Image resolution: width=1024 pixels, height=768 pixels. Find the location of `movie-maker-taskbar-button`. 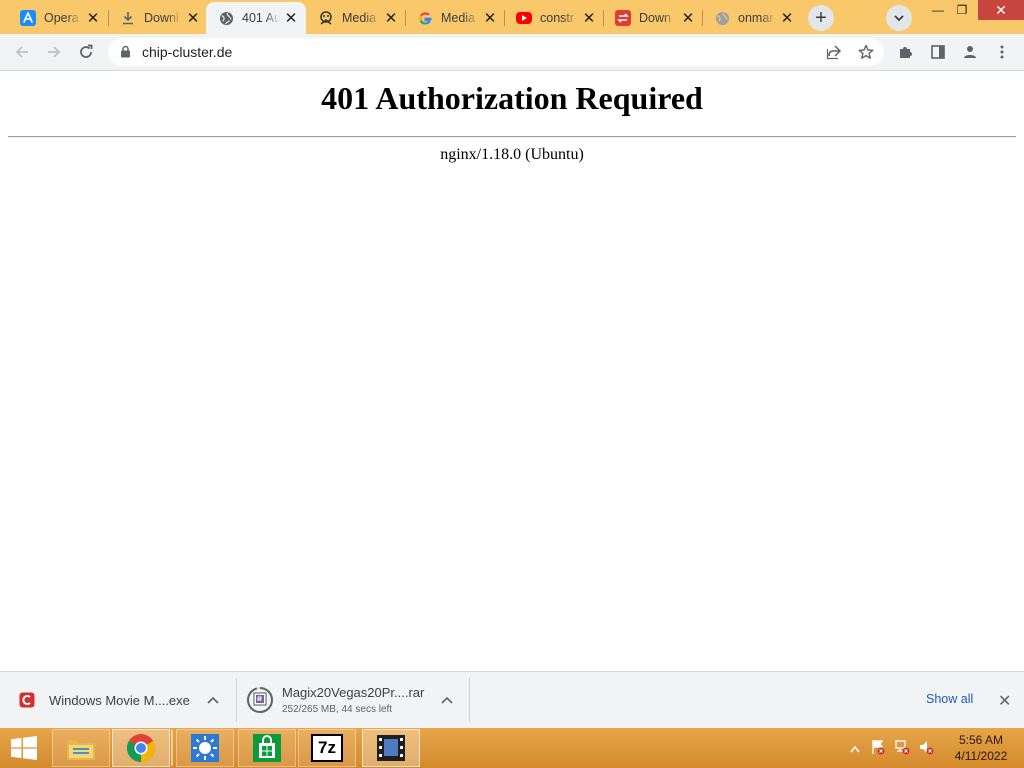

movie-maker-taskbar-button is located at coordinates (391, 748).